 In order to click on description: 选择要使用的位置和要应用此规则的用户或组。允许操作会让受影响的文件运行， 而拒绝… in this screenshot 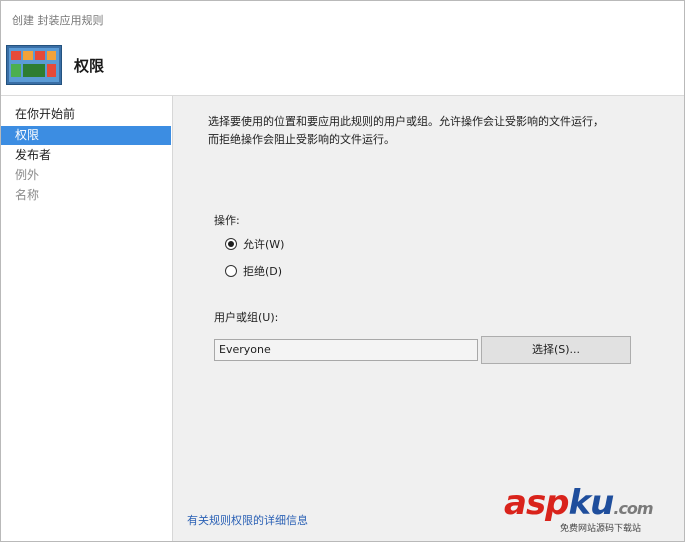, I will do `click(433, 131)`.